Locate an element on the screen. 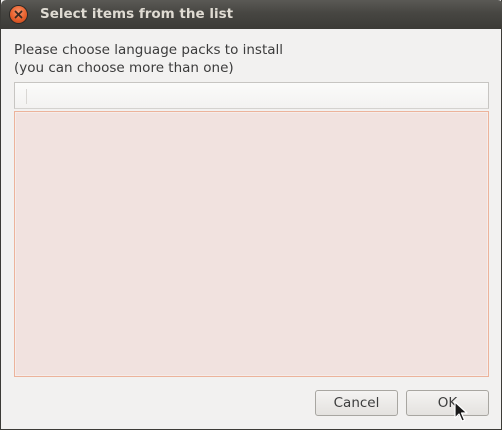 This screenshot has width=502, height=430. close-icon is located at coordinates (18, 14).